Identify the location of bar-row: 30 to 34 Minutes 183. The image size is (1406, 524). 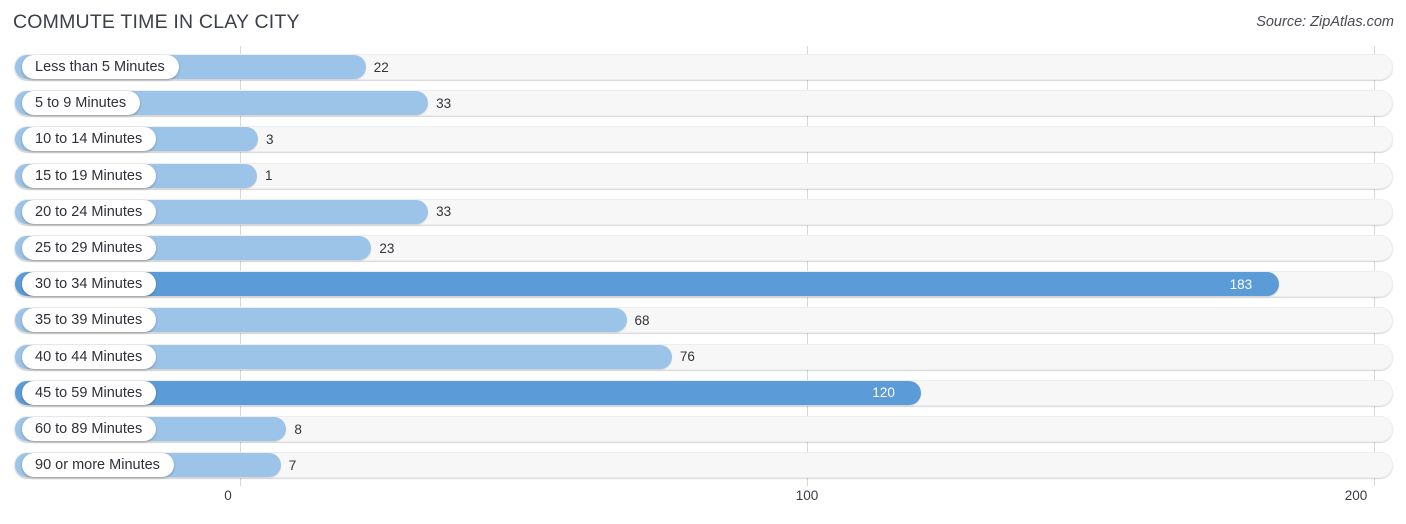
(703, 284).